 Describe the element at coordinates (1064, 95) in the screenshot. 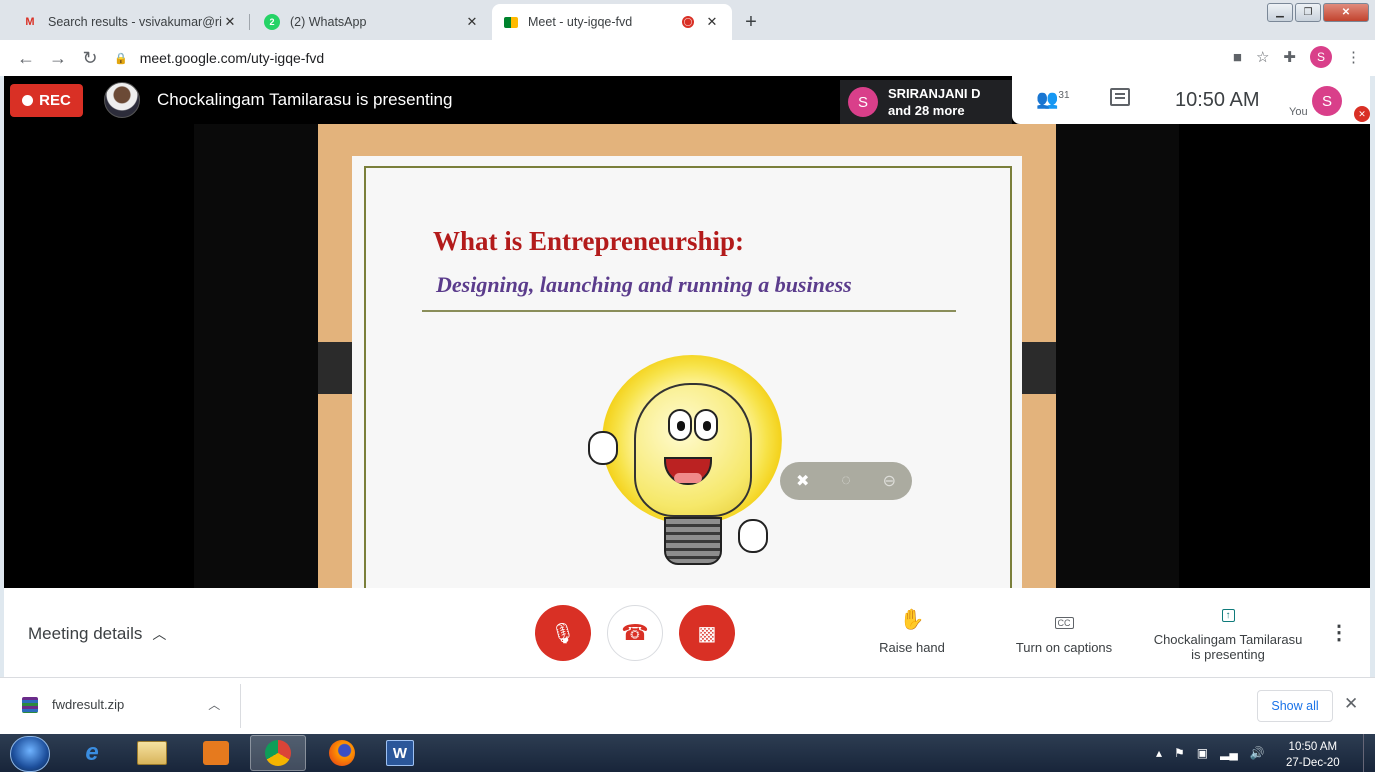

I see `participants-count: 31` at that location.